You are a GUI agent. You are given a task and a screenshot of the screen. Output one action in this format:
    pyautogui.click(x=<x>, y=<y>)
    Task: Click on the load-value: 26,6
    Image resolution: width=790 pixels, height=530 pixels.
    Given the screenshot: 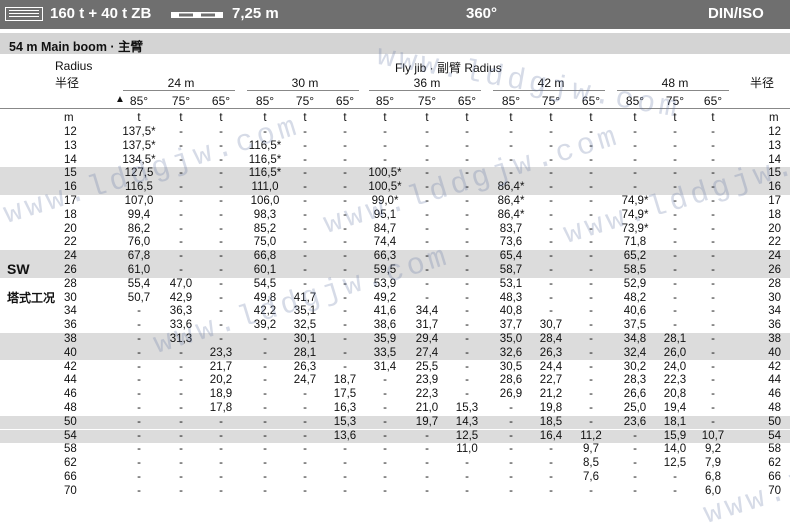 What is the action you would take?
    pyautogui.click(x=635, y=394)
    